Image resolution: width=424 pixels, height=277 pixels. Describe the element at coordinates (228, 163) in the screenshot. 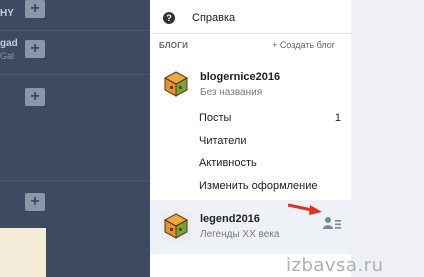

I see `blog-activity-link: Активность` at that location.